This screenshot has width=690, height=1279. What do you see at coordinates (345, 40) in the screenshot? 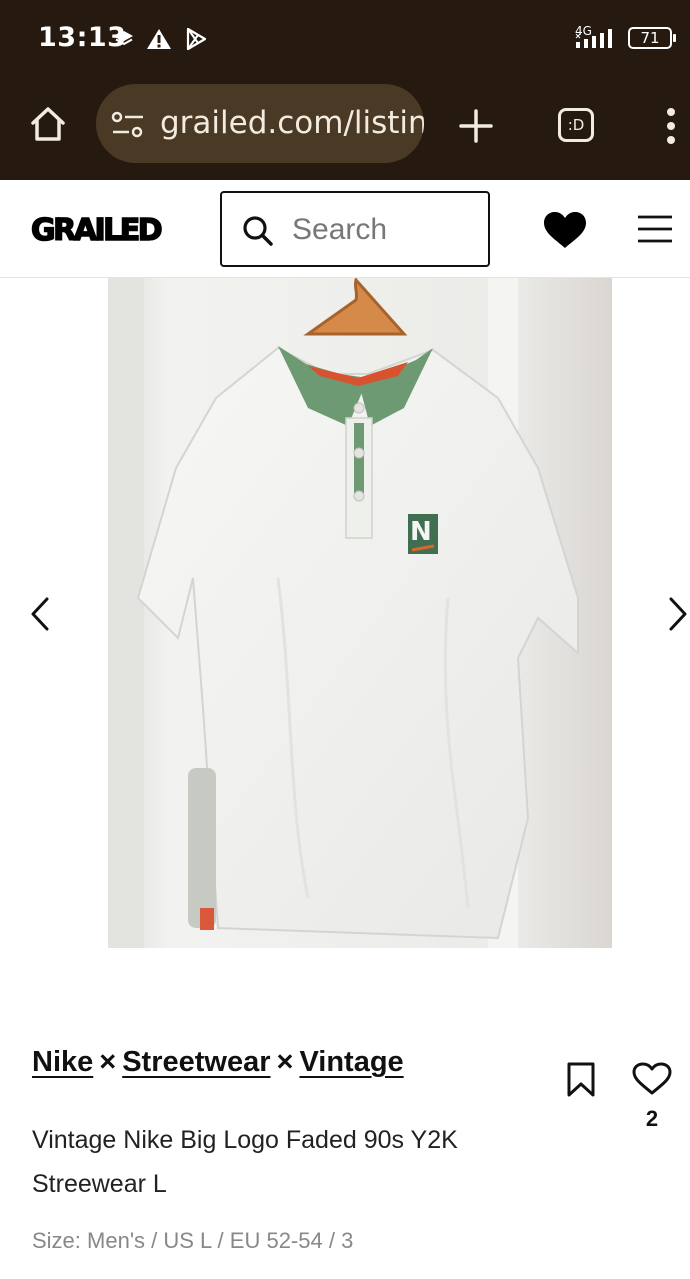
I see `status-bar: 13:13 4G 71` at bounding box center [345, 40].